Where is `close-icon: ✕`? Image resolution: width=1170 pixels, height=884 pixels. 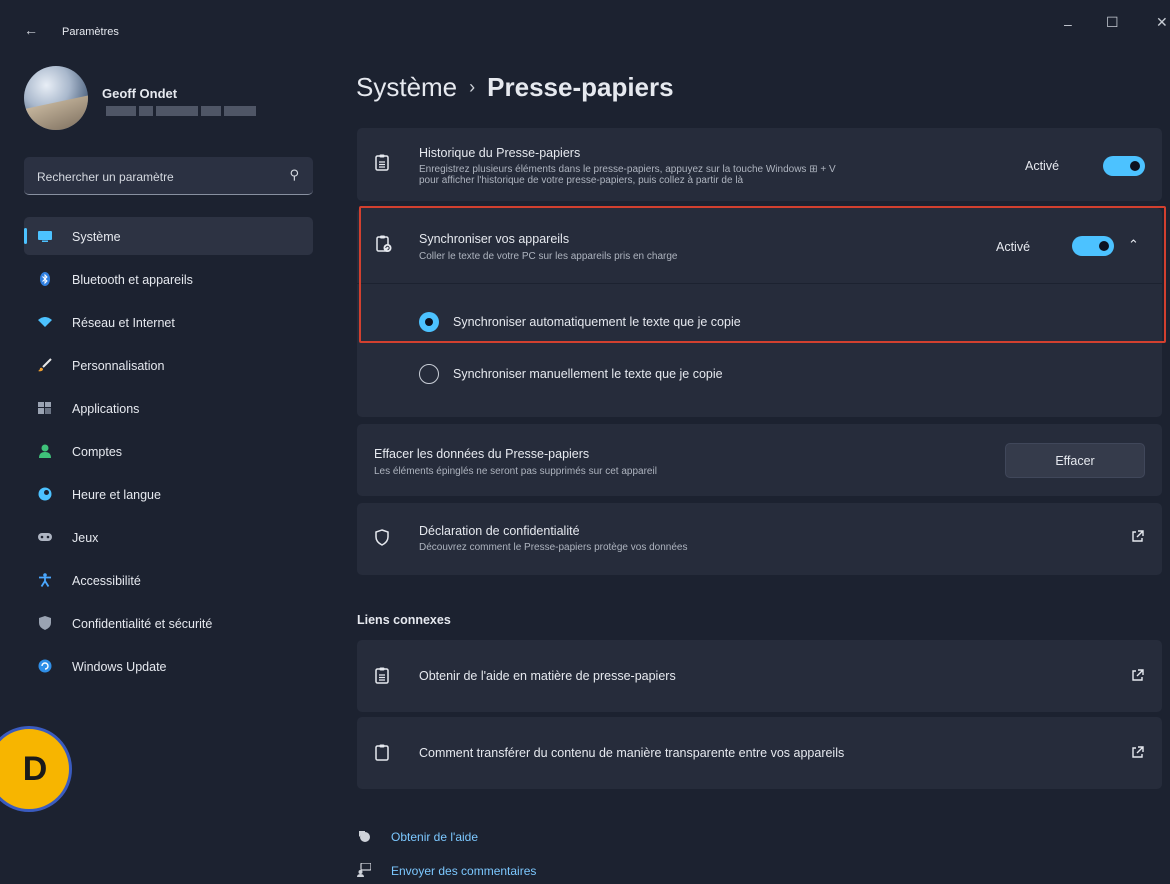 close-icon: ✕ is located at coordinates (1162, 22).